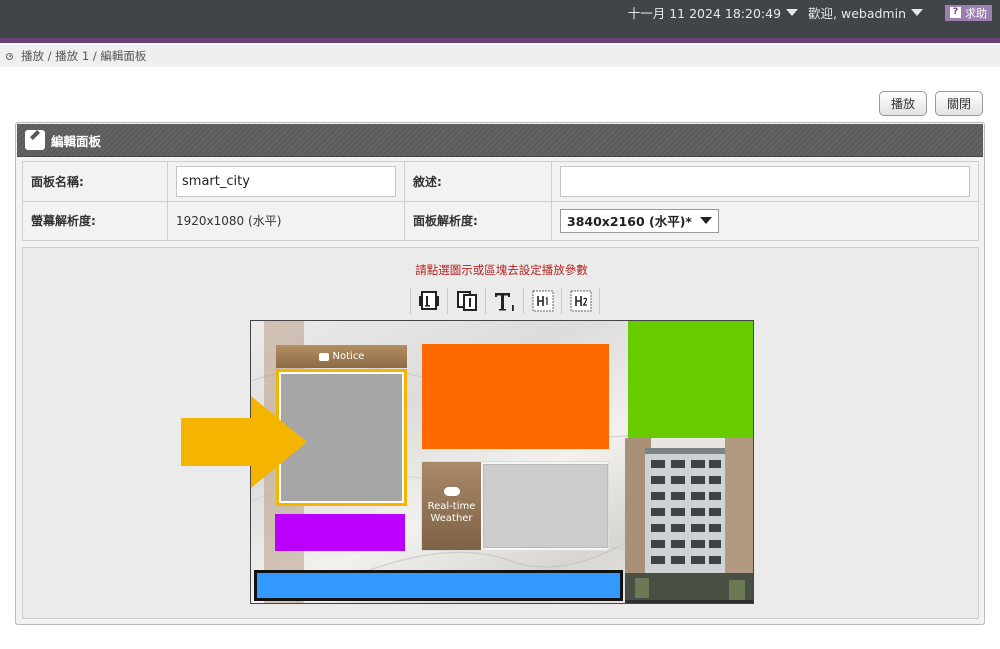 The height and width of the screenshot is (649, 1000). I want to click on panel-header: 編輯面板, so click(500, 140).